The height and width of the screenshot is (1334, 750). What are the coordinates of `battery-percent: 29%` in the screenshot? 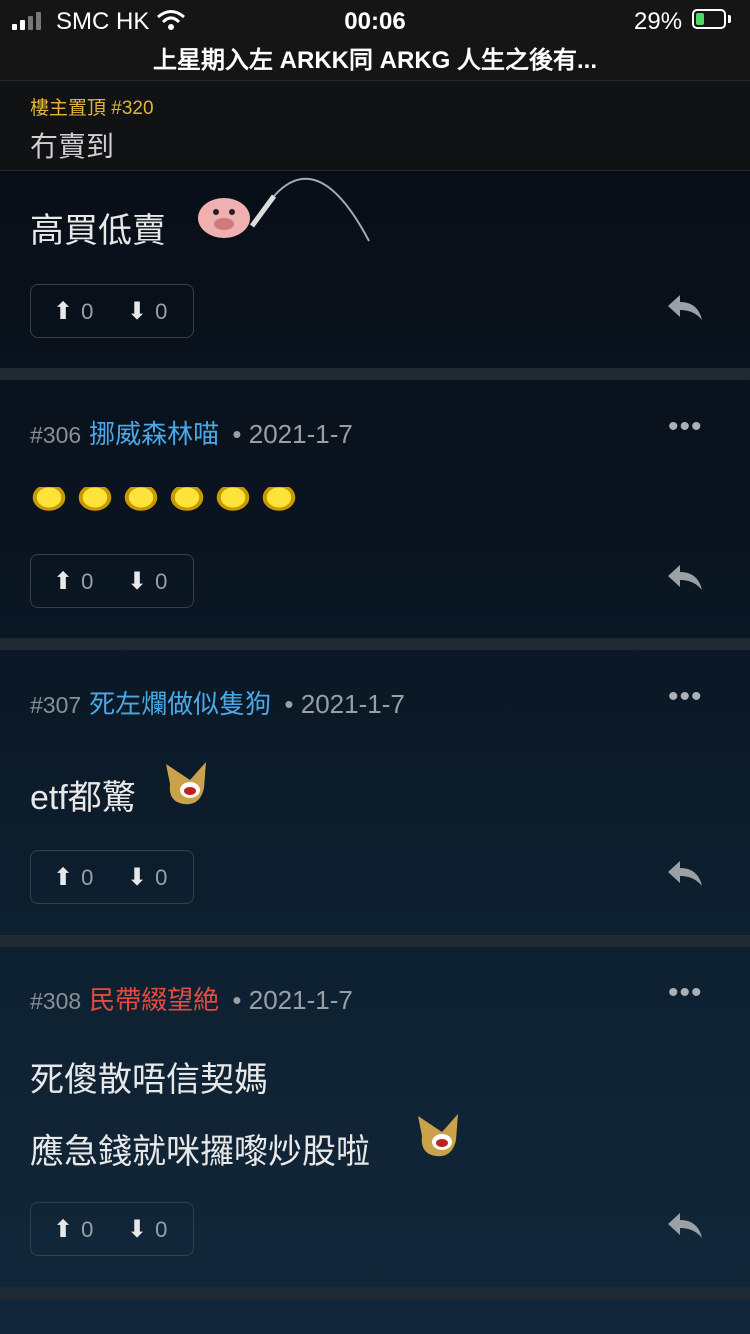 It's located at (658, 21).